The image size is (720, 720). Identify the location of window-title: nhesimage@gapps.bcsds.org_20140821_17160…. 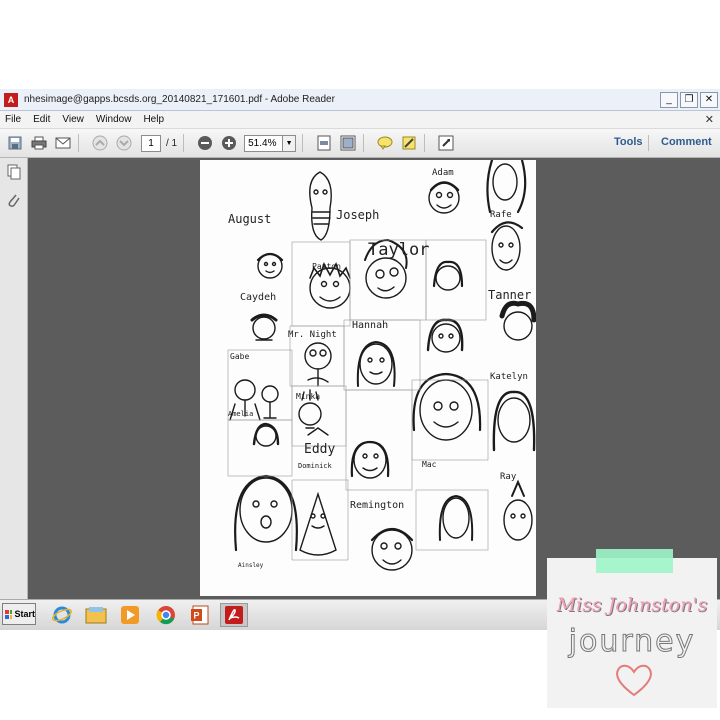
(179, 99).